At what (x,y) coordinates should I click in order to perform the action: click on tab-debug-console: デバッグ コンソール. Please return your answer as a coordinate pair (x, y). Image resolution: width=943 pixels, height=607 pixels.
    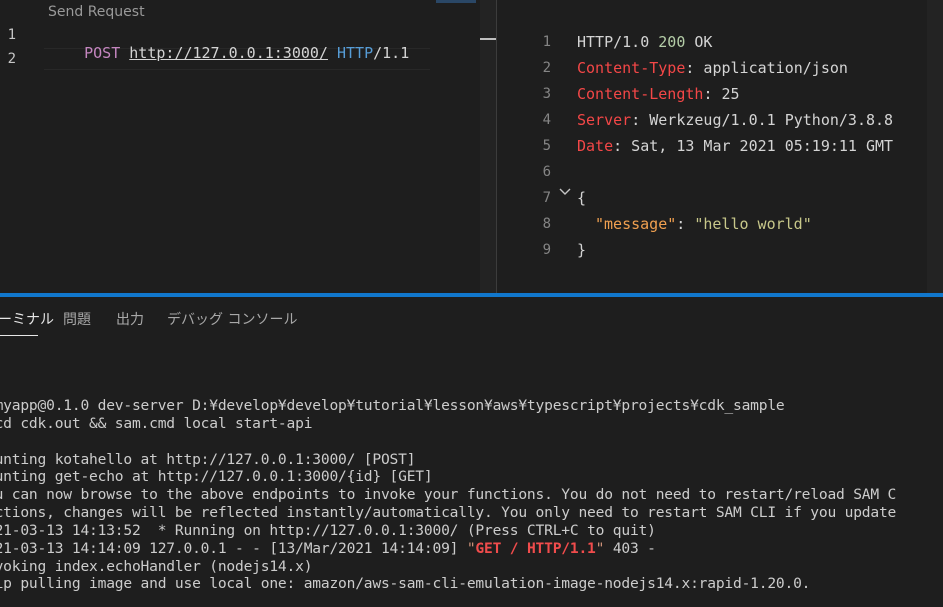
    Looking at the image, I should click on (232, 319).